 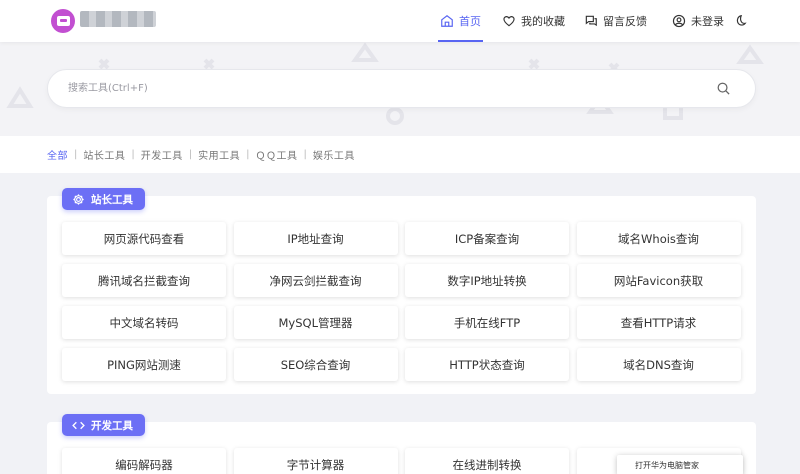 I want to click on category-tab-utility: 实用工具, so click(x=219, y=154).